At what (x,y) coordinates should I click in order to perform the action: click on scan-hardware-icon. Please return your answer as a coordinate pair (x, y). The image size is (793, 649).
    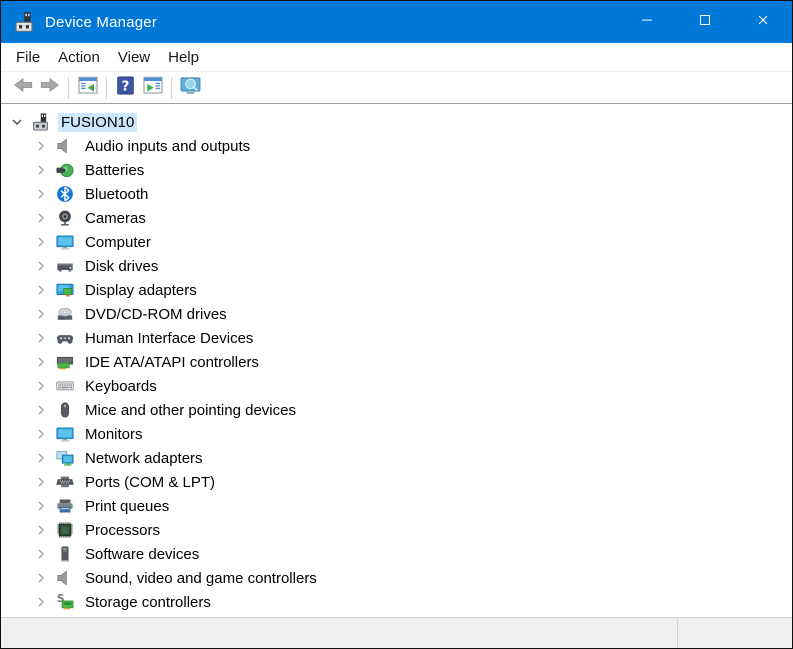
    Looking at the image, I should click on (190, 88).